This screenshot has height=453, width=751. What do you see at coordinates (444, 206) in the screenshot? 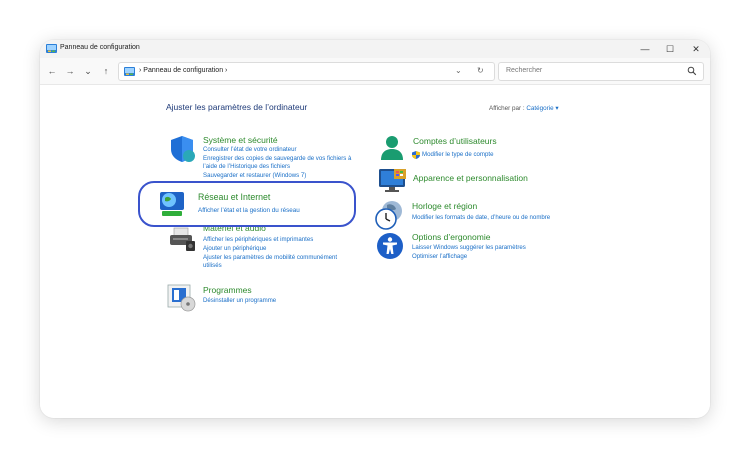
I see `clock-region-link: Horloge et région` at bounding box center [444, 206].